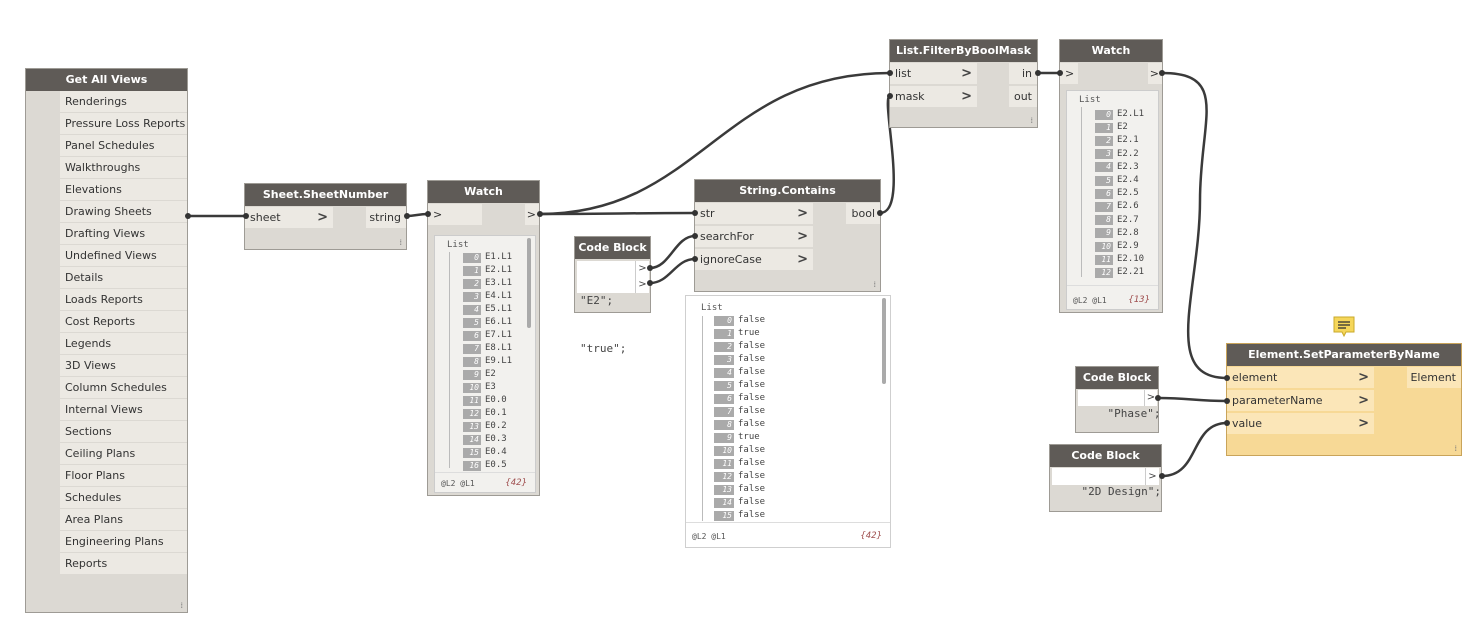 Image resolution: width=1478 pixels, height=637 pixels. What do you see at coordinates (707, 213) in the screenshot?
I see `port-label: str` at bounding box center [707, 213].